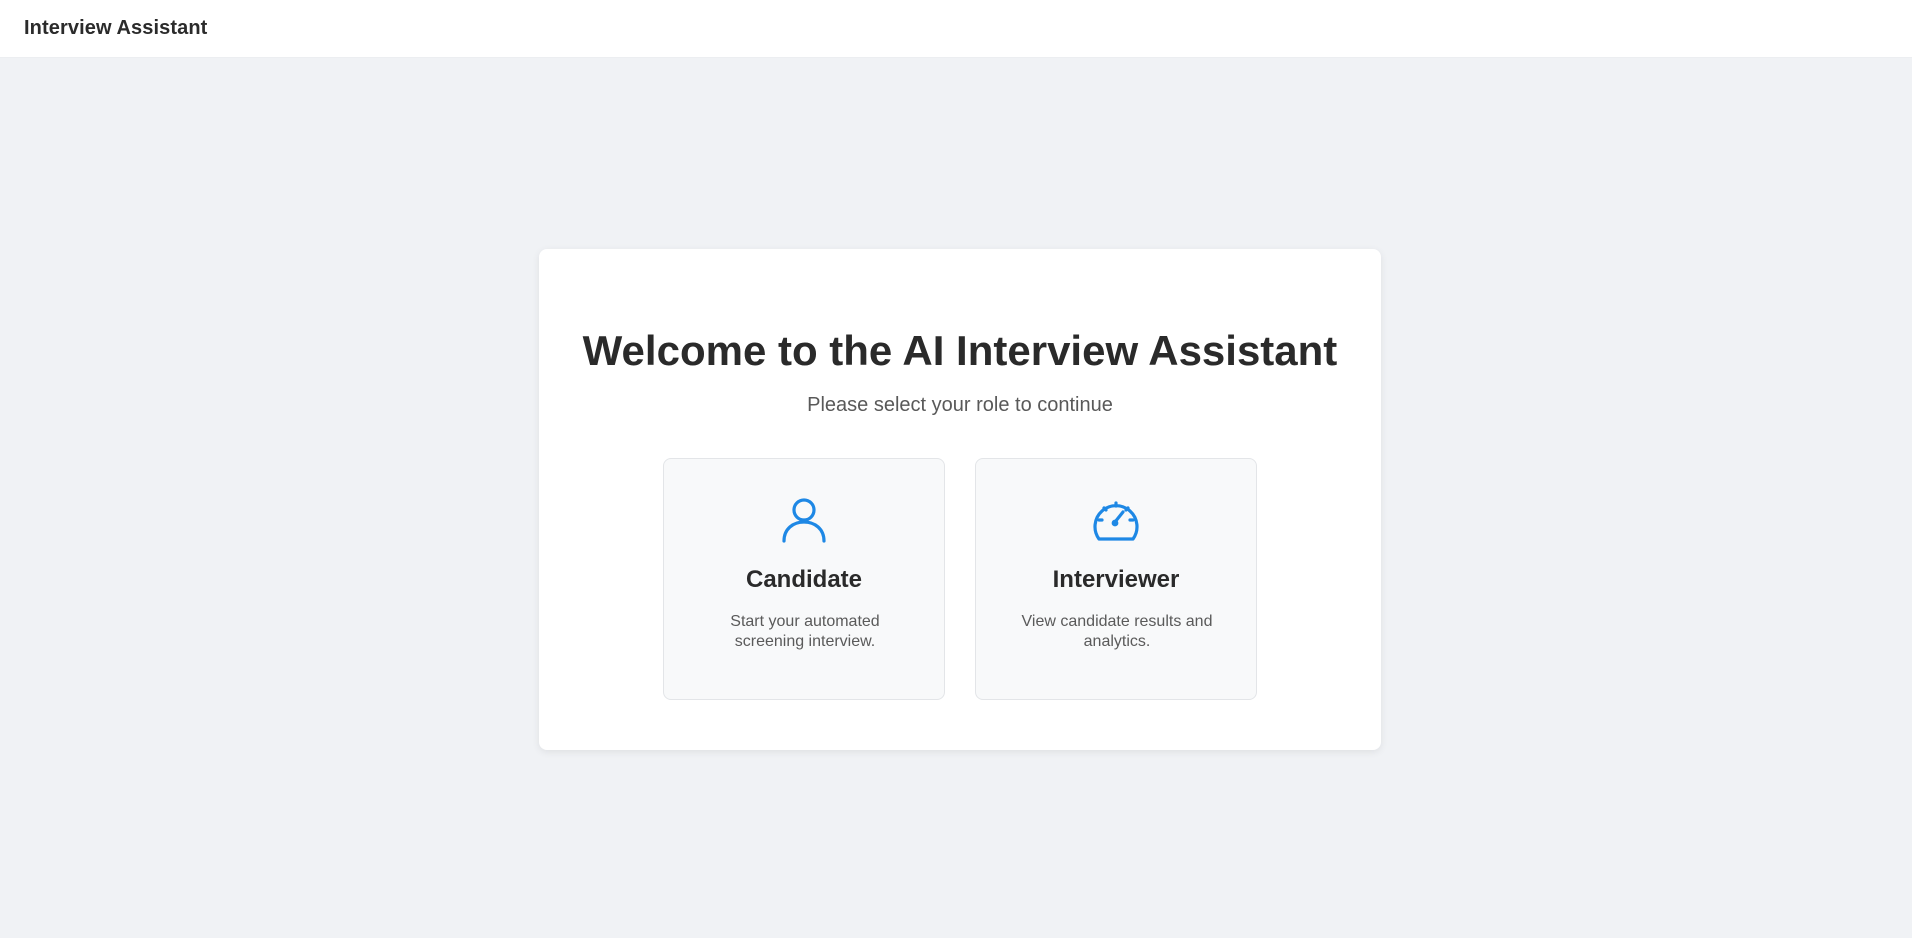 This screenshot has height=938, width=1912. I want to click on app-title: Interview Assistant, so click(116, 28).